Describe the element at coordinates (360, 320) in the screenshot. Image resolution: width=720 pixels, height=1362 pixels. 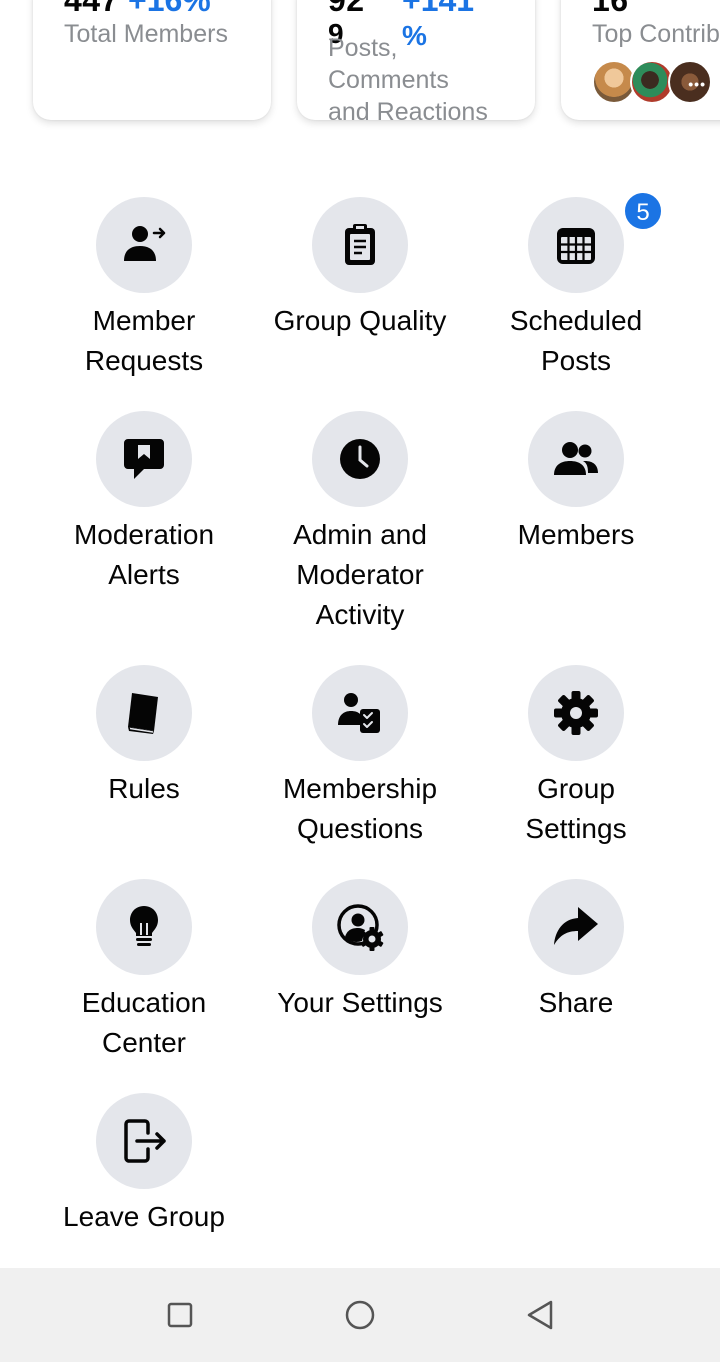
I see `tool-label: Group Quality` at that location.